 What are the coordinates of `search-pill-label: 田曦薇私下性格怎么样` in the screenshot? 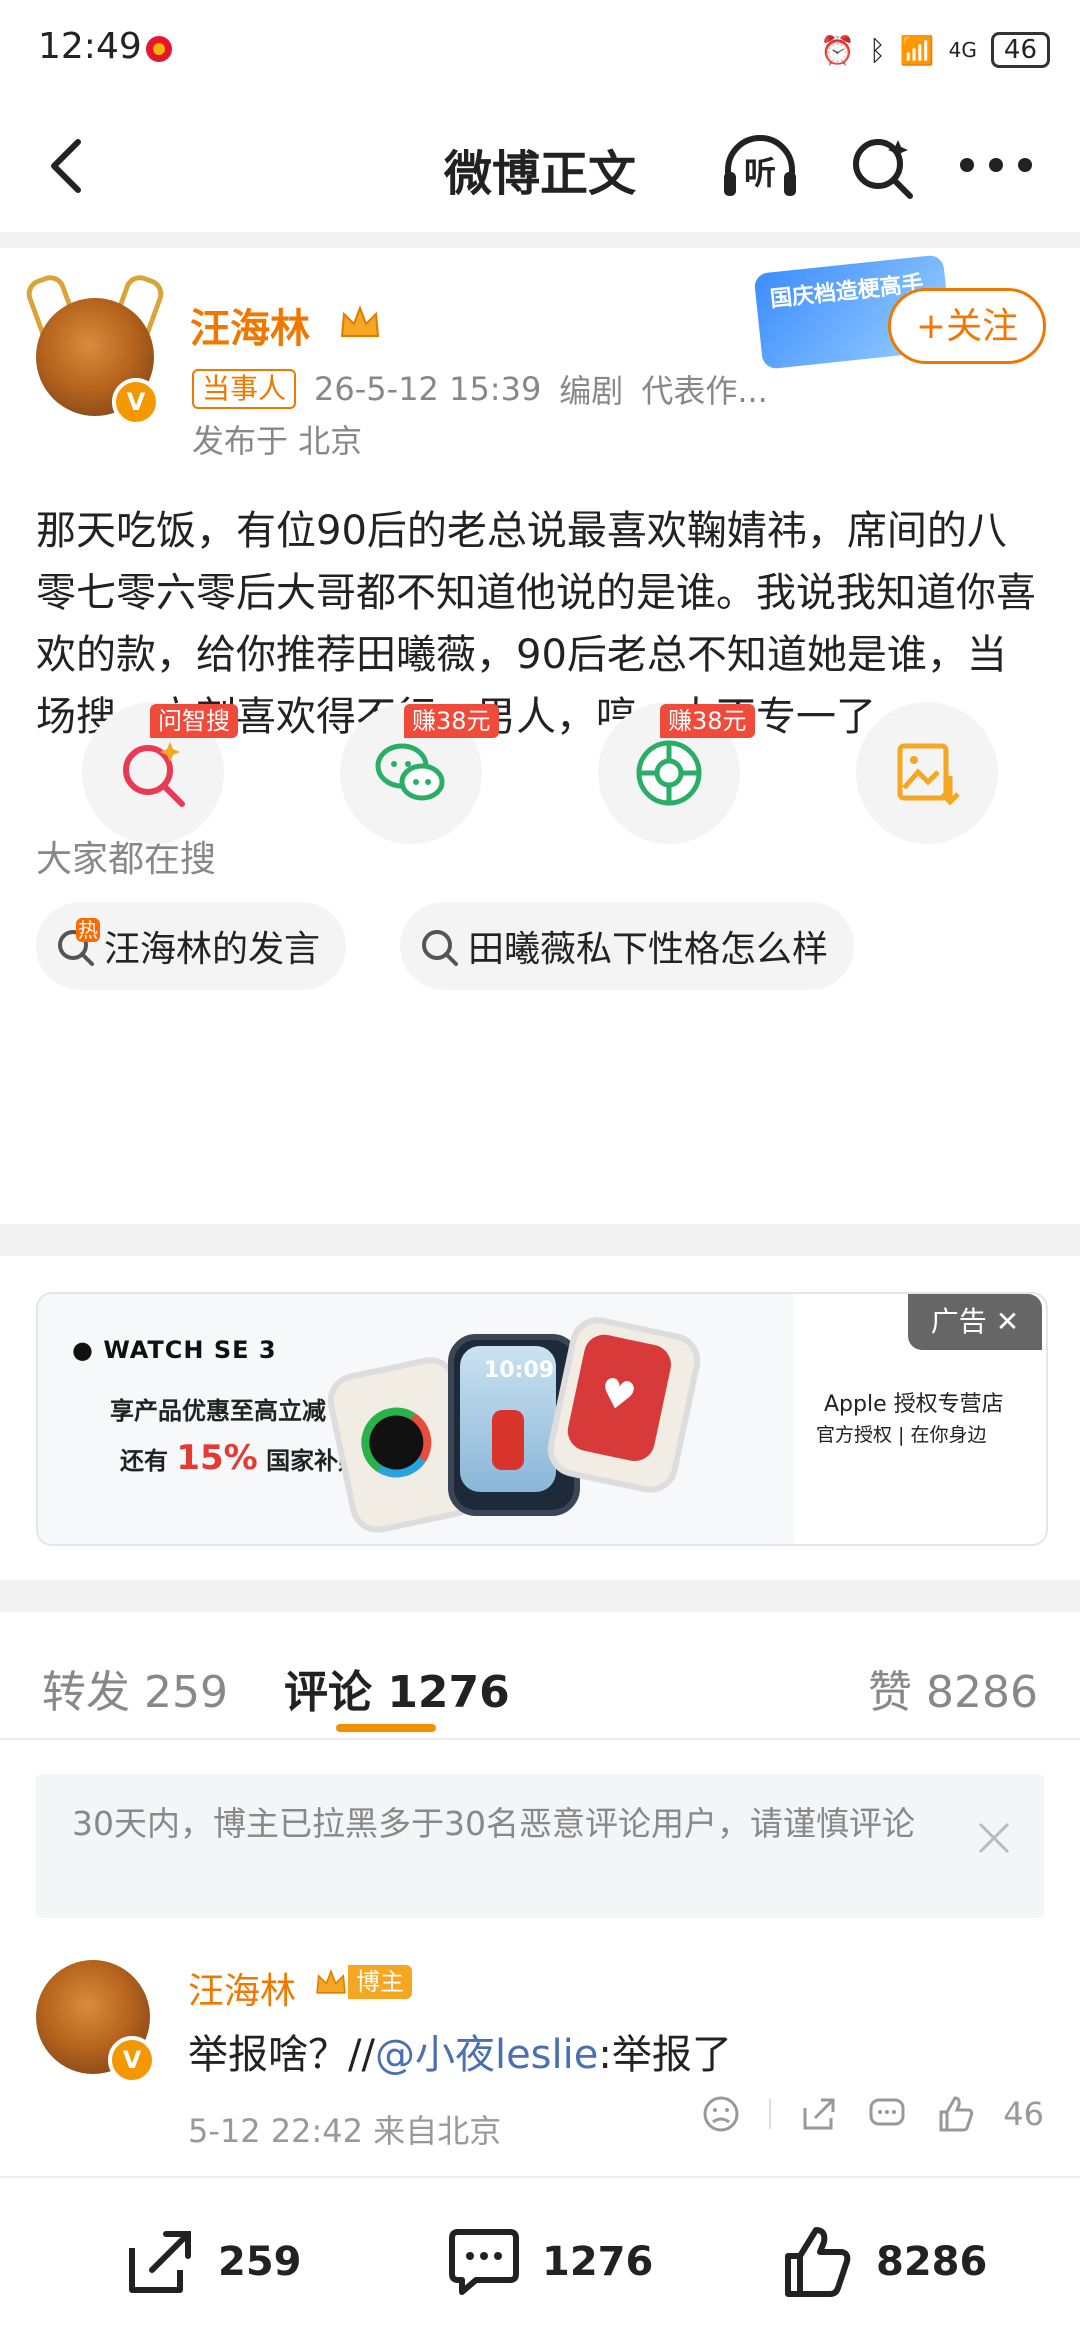 It's located at (648, 949).